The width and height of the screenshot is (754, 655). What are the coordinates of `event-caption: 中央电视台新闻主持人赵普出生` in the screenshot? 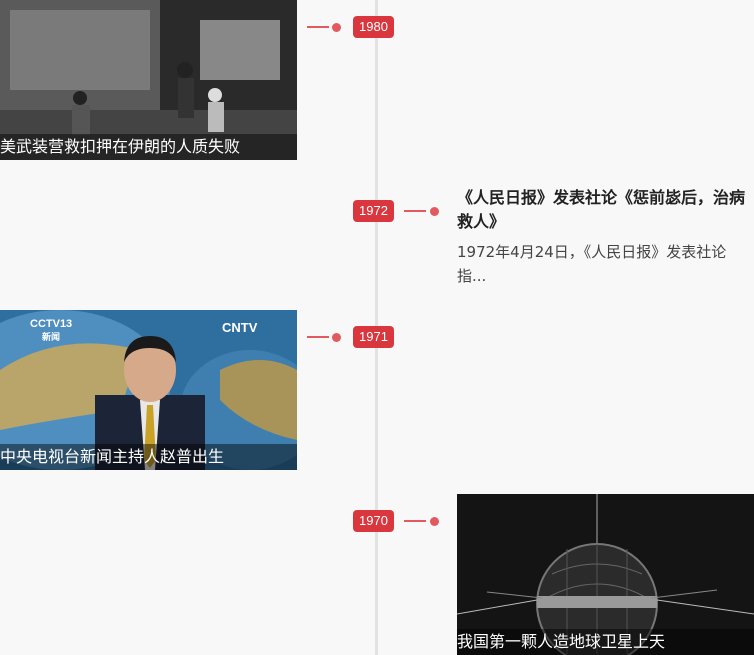 It's located at (148, 457).